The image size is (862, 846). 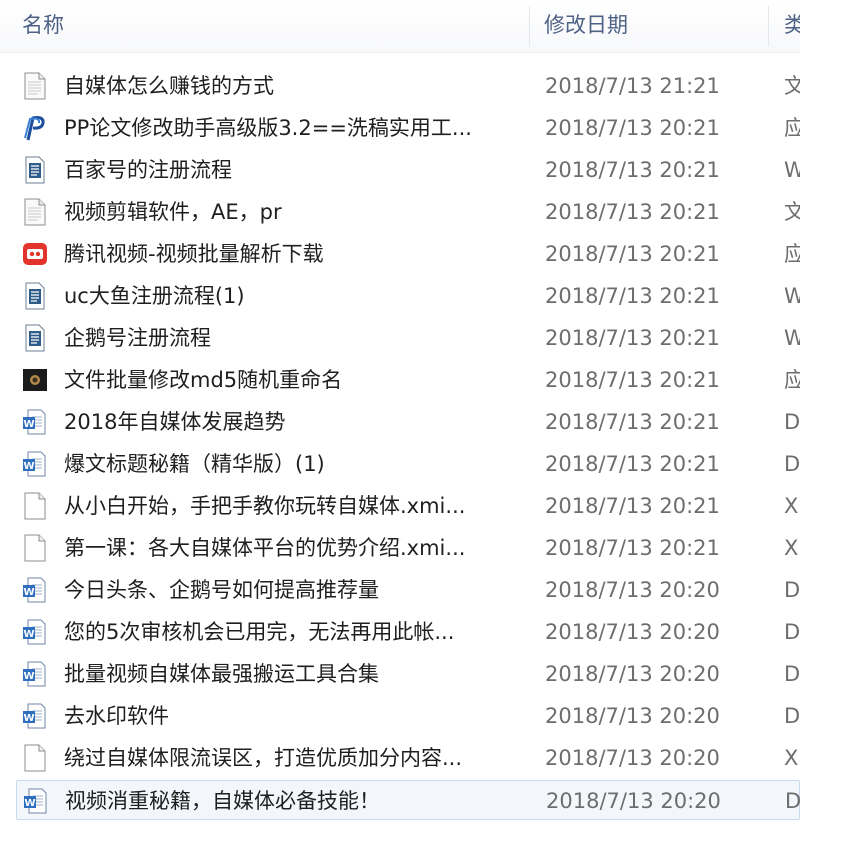 I want to click on file-row: uc大鱼注册流程(1) 2018/7/13 20:21 W, so click(x=408, y=296).